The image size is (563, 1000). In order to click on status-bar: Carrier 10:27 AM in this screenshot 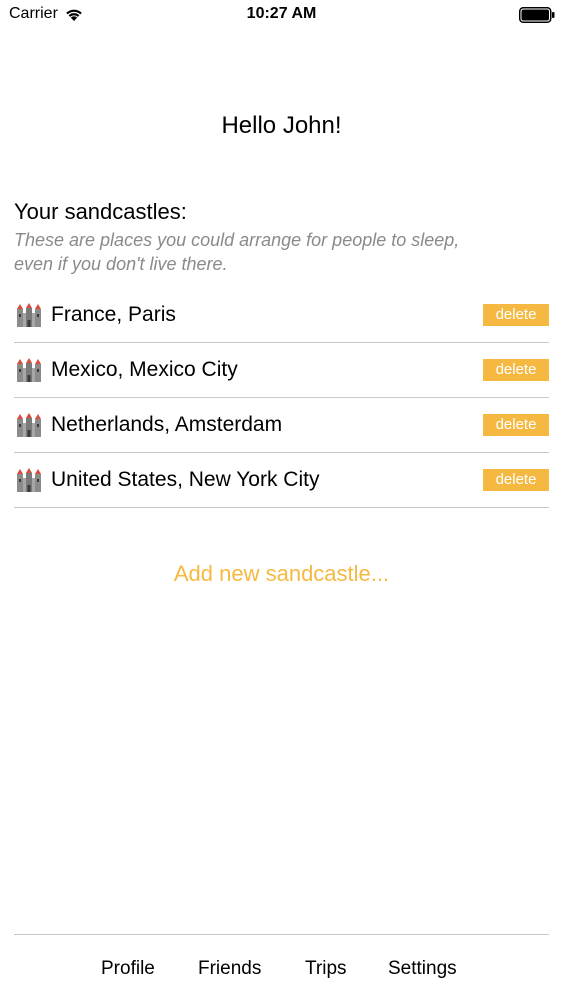, I will do `click(281, 15)`.